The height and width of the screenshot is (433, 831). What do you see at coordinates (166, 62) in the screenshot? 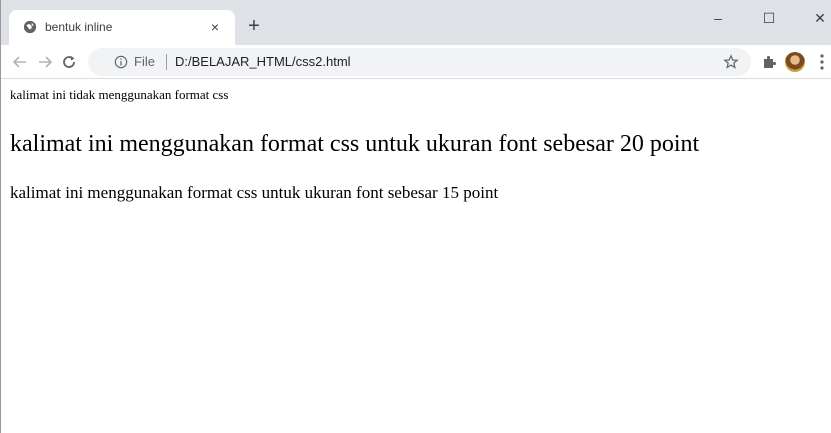
I see `omnibox-separator` at bounding box center [166, 62].